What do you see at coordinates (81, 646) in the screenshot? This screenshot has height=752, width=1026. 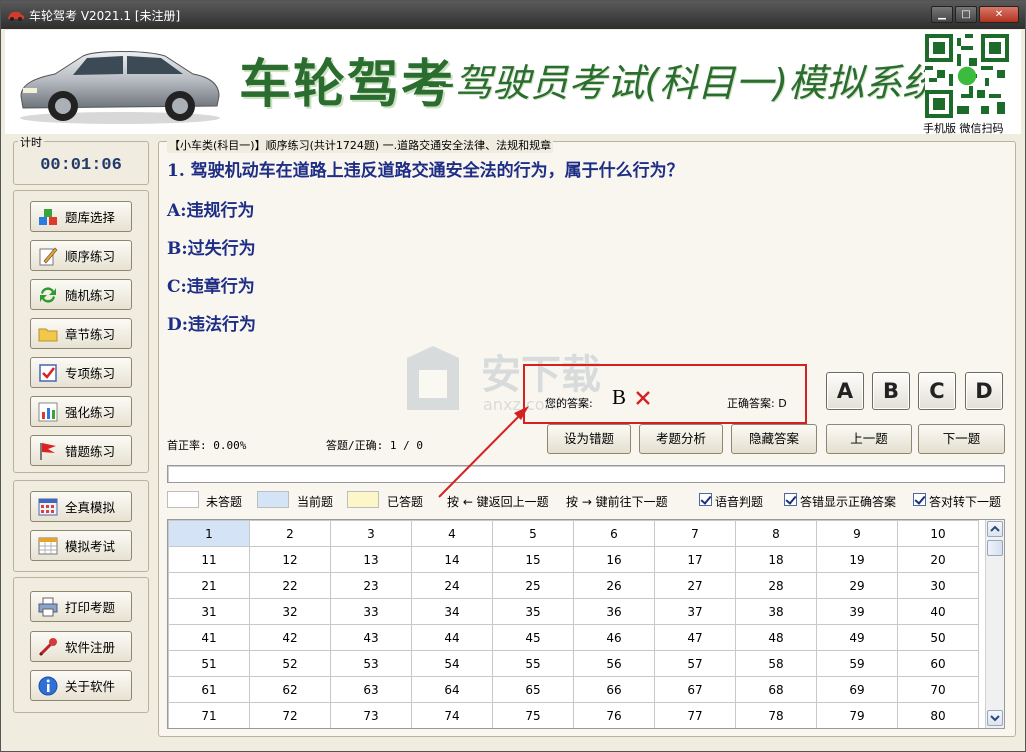 I see `software-register-button: 软件注册` at bounding box center [81, 646].